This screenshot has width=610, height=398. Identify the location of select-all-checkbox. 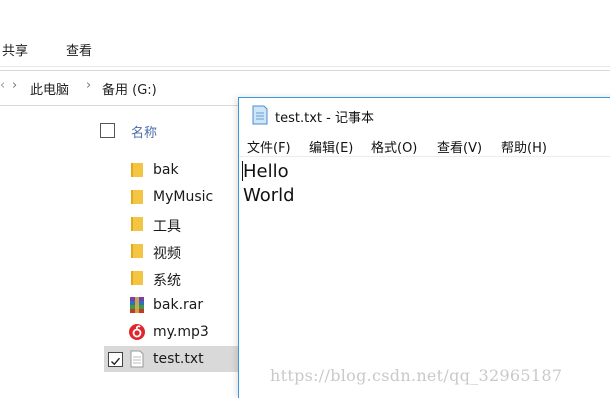
(107, 130).